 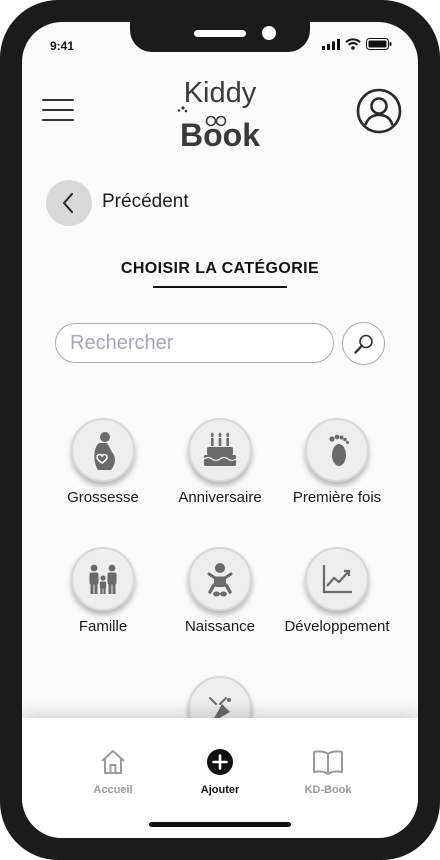 What do you see at coordinates (113, 790) in the screenshot?
I see `nav-label: Accueil` at bounding box center [113, 790].